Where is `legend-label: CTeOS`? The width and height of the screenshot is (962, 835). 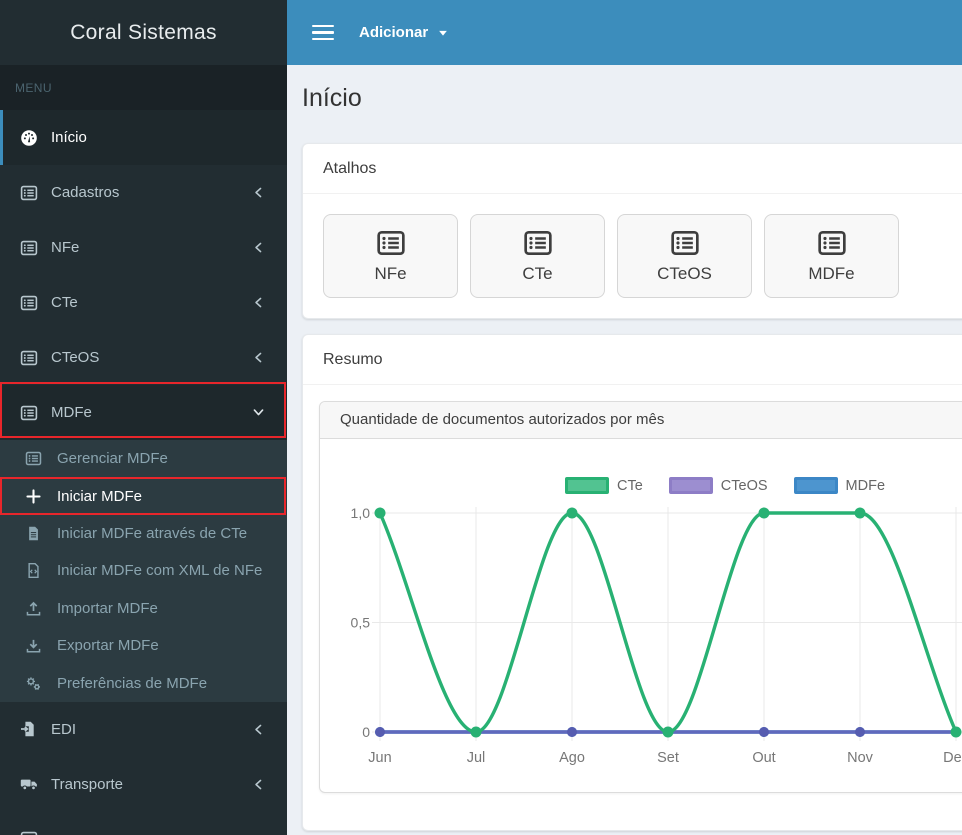
legend-label: CTeOS is located at coordinates (744, 485).